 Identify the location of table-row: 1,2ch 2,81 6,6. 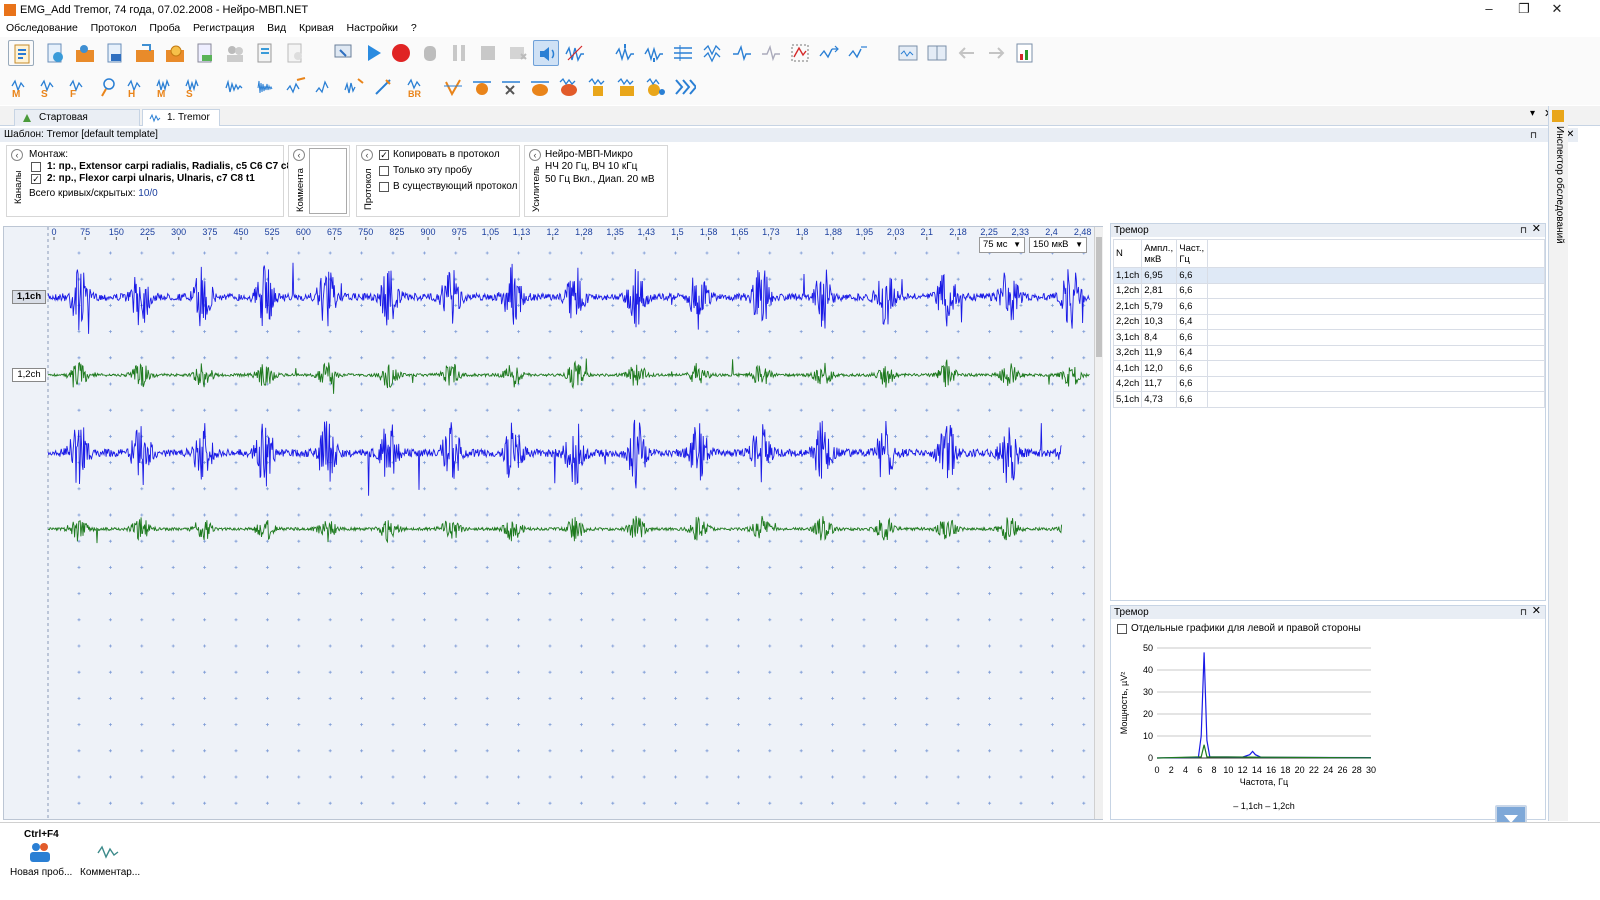
(1328, 290).